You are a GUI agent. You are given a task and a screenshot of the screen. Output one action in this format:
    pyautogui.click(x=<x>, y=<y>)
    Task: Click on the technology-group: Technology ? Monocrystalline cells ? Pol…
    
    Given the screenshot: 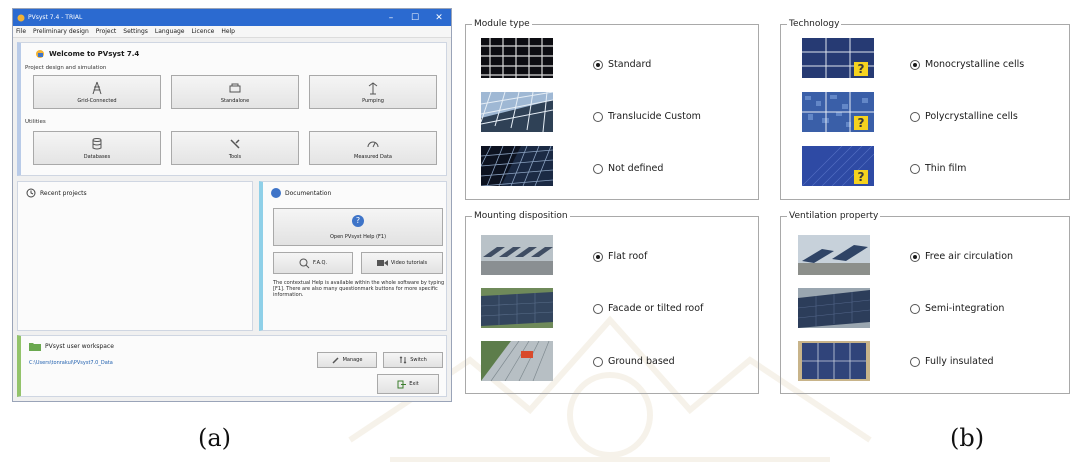 What is the action you would take?
    pyautogui.click(x=925, y=109)
    